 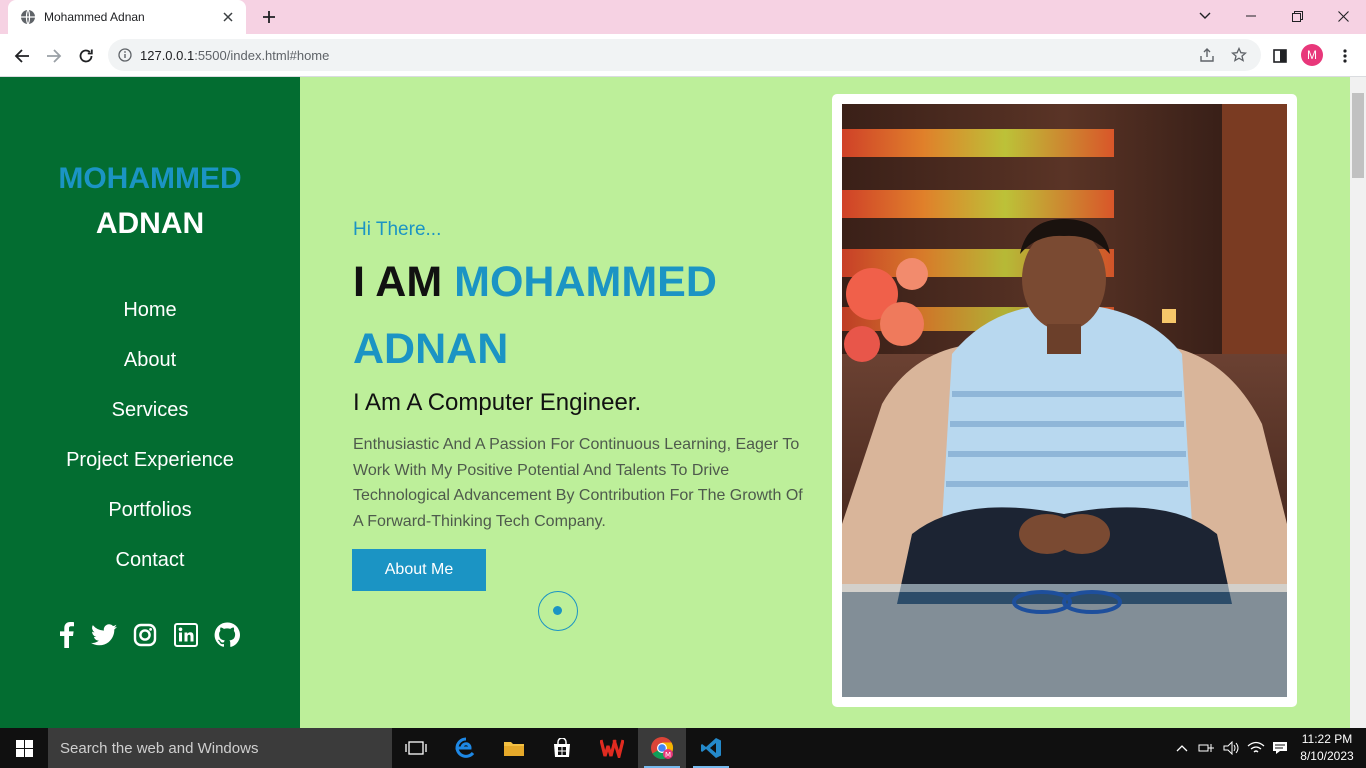 What do you see at coordinates (1358, 135) in the screenshot?
I see `scrollbar-thumb` at bounding box center [1358, 135].